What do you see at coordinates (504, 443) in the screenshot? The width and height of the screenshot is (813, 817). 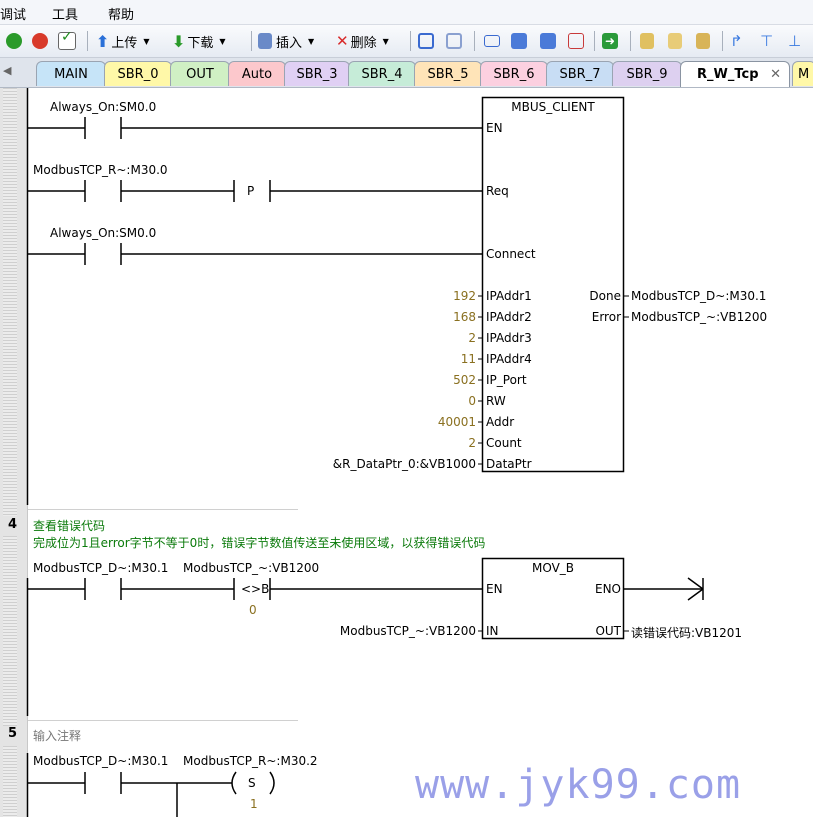 I see `pin-count: Count` at bounding box center [504, 443].